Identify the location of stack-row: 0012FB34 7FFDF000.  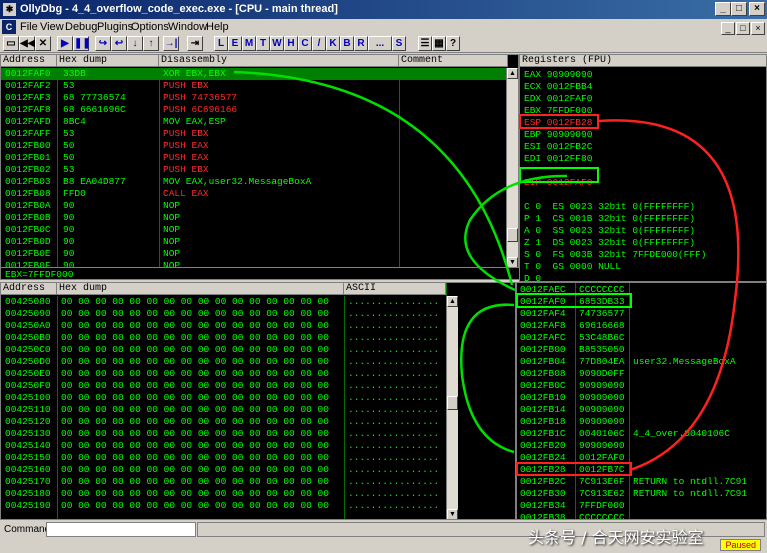
(641, 506).